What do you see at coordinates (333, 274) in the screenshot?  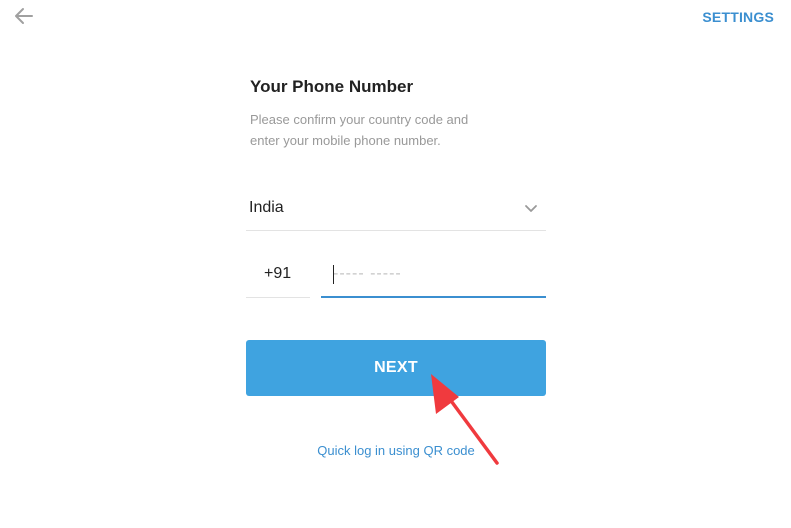 I see `text-caret` at bounding box center [333, 274].